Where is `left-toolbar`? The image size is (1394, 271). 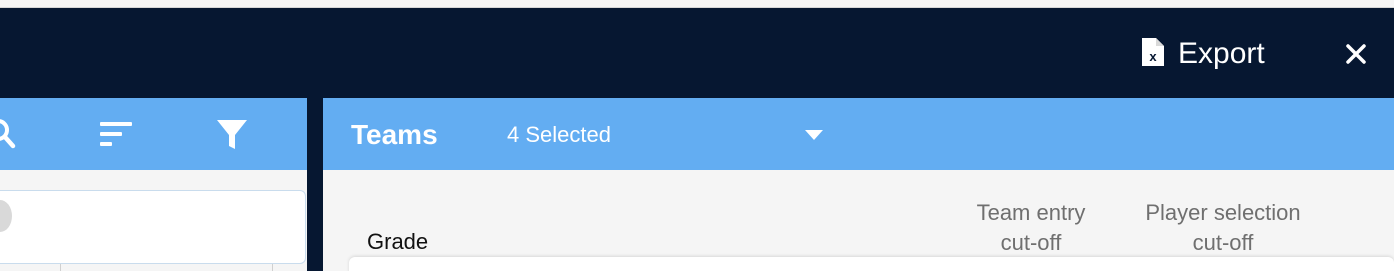
left-toolbar is located at coordinates (153, 134).